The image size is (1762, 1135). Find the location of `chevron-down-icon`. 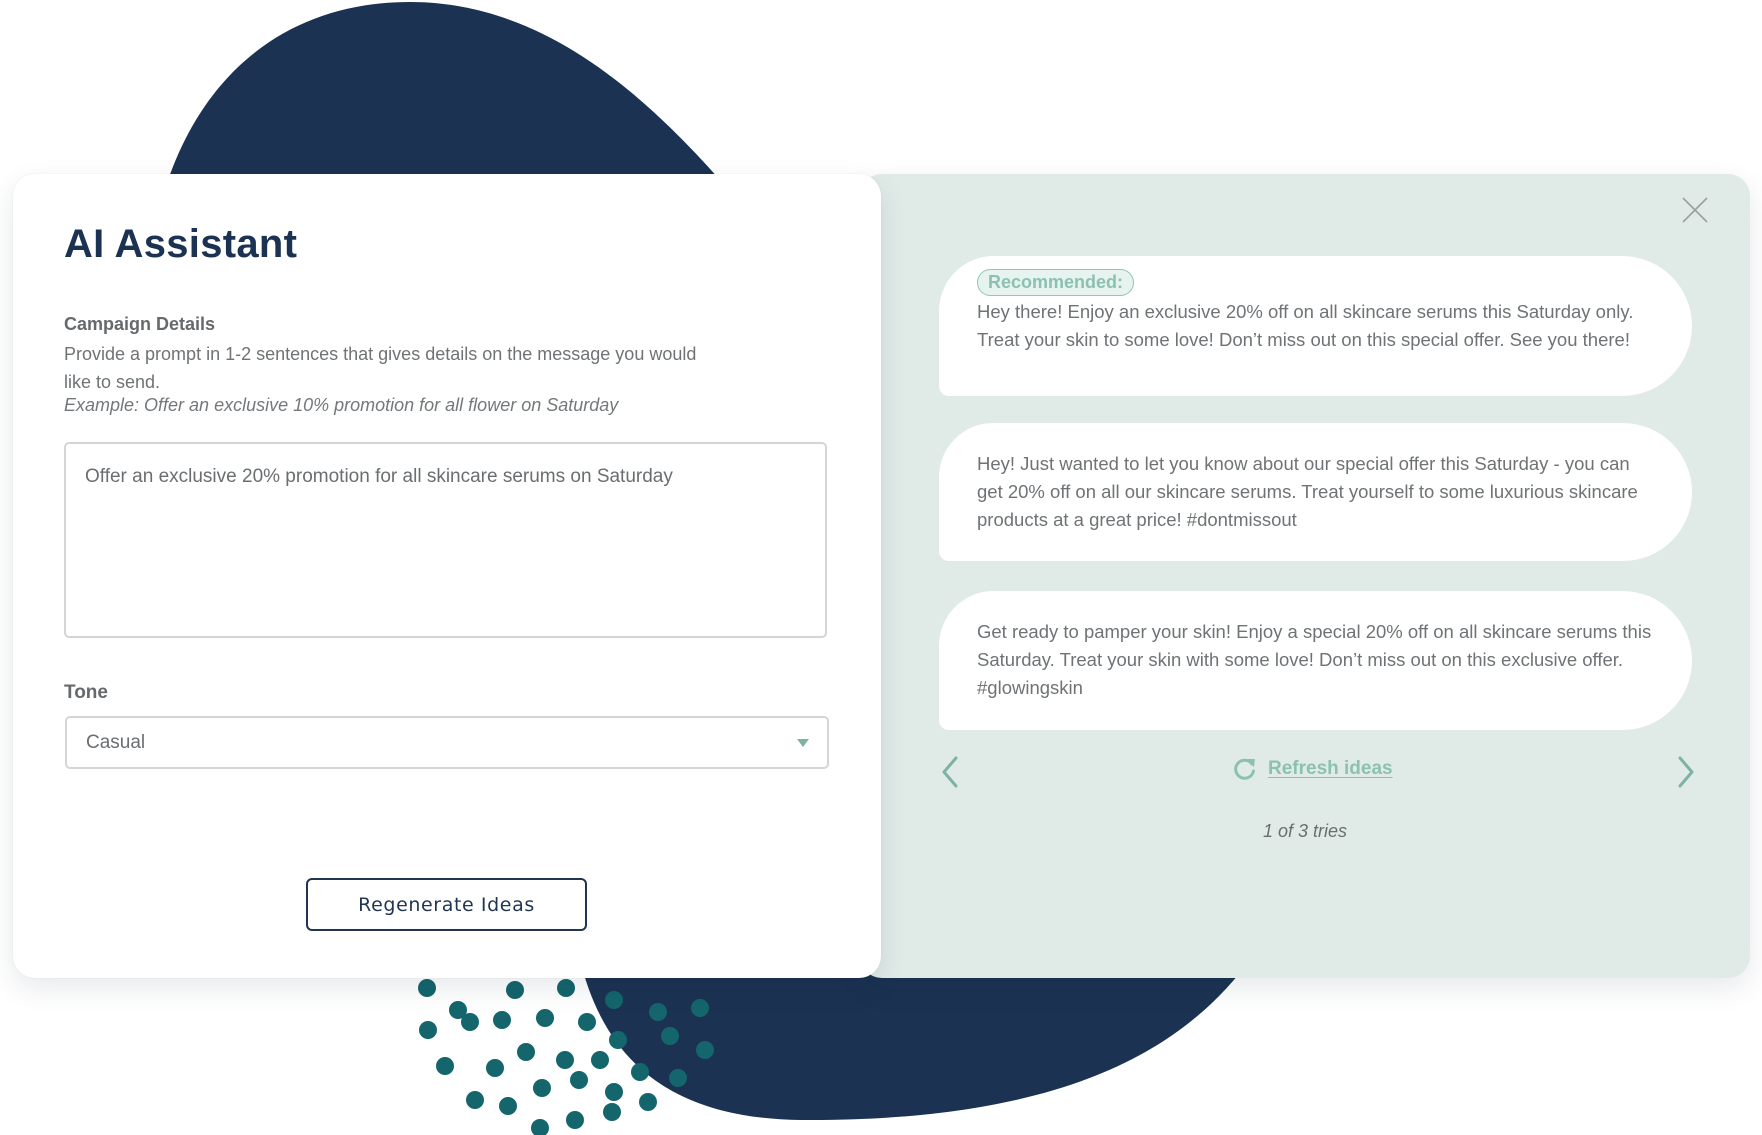

chevron-down-icon is located at coordinates (803, 743).